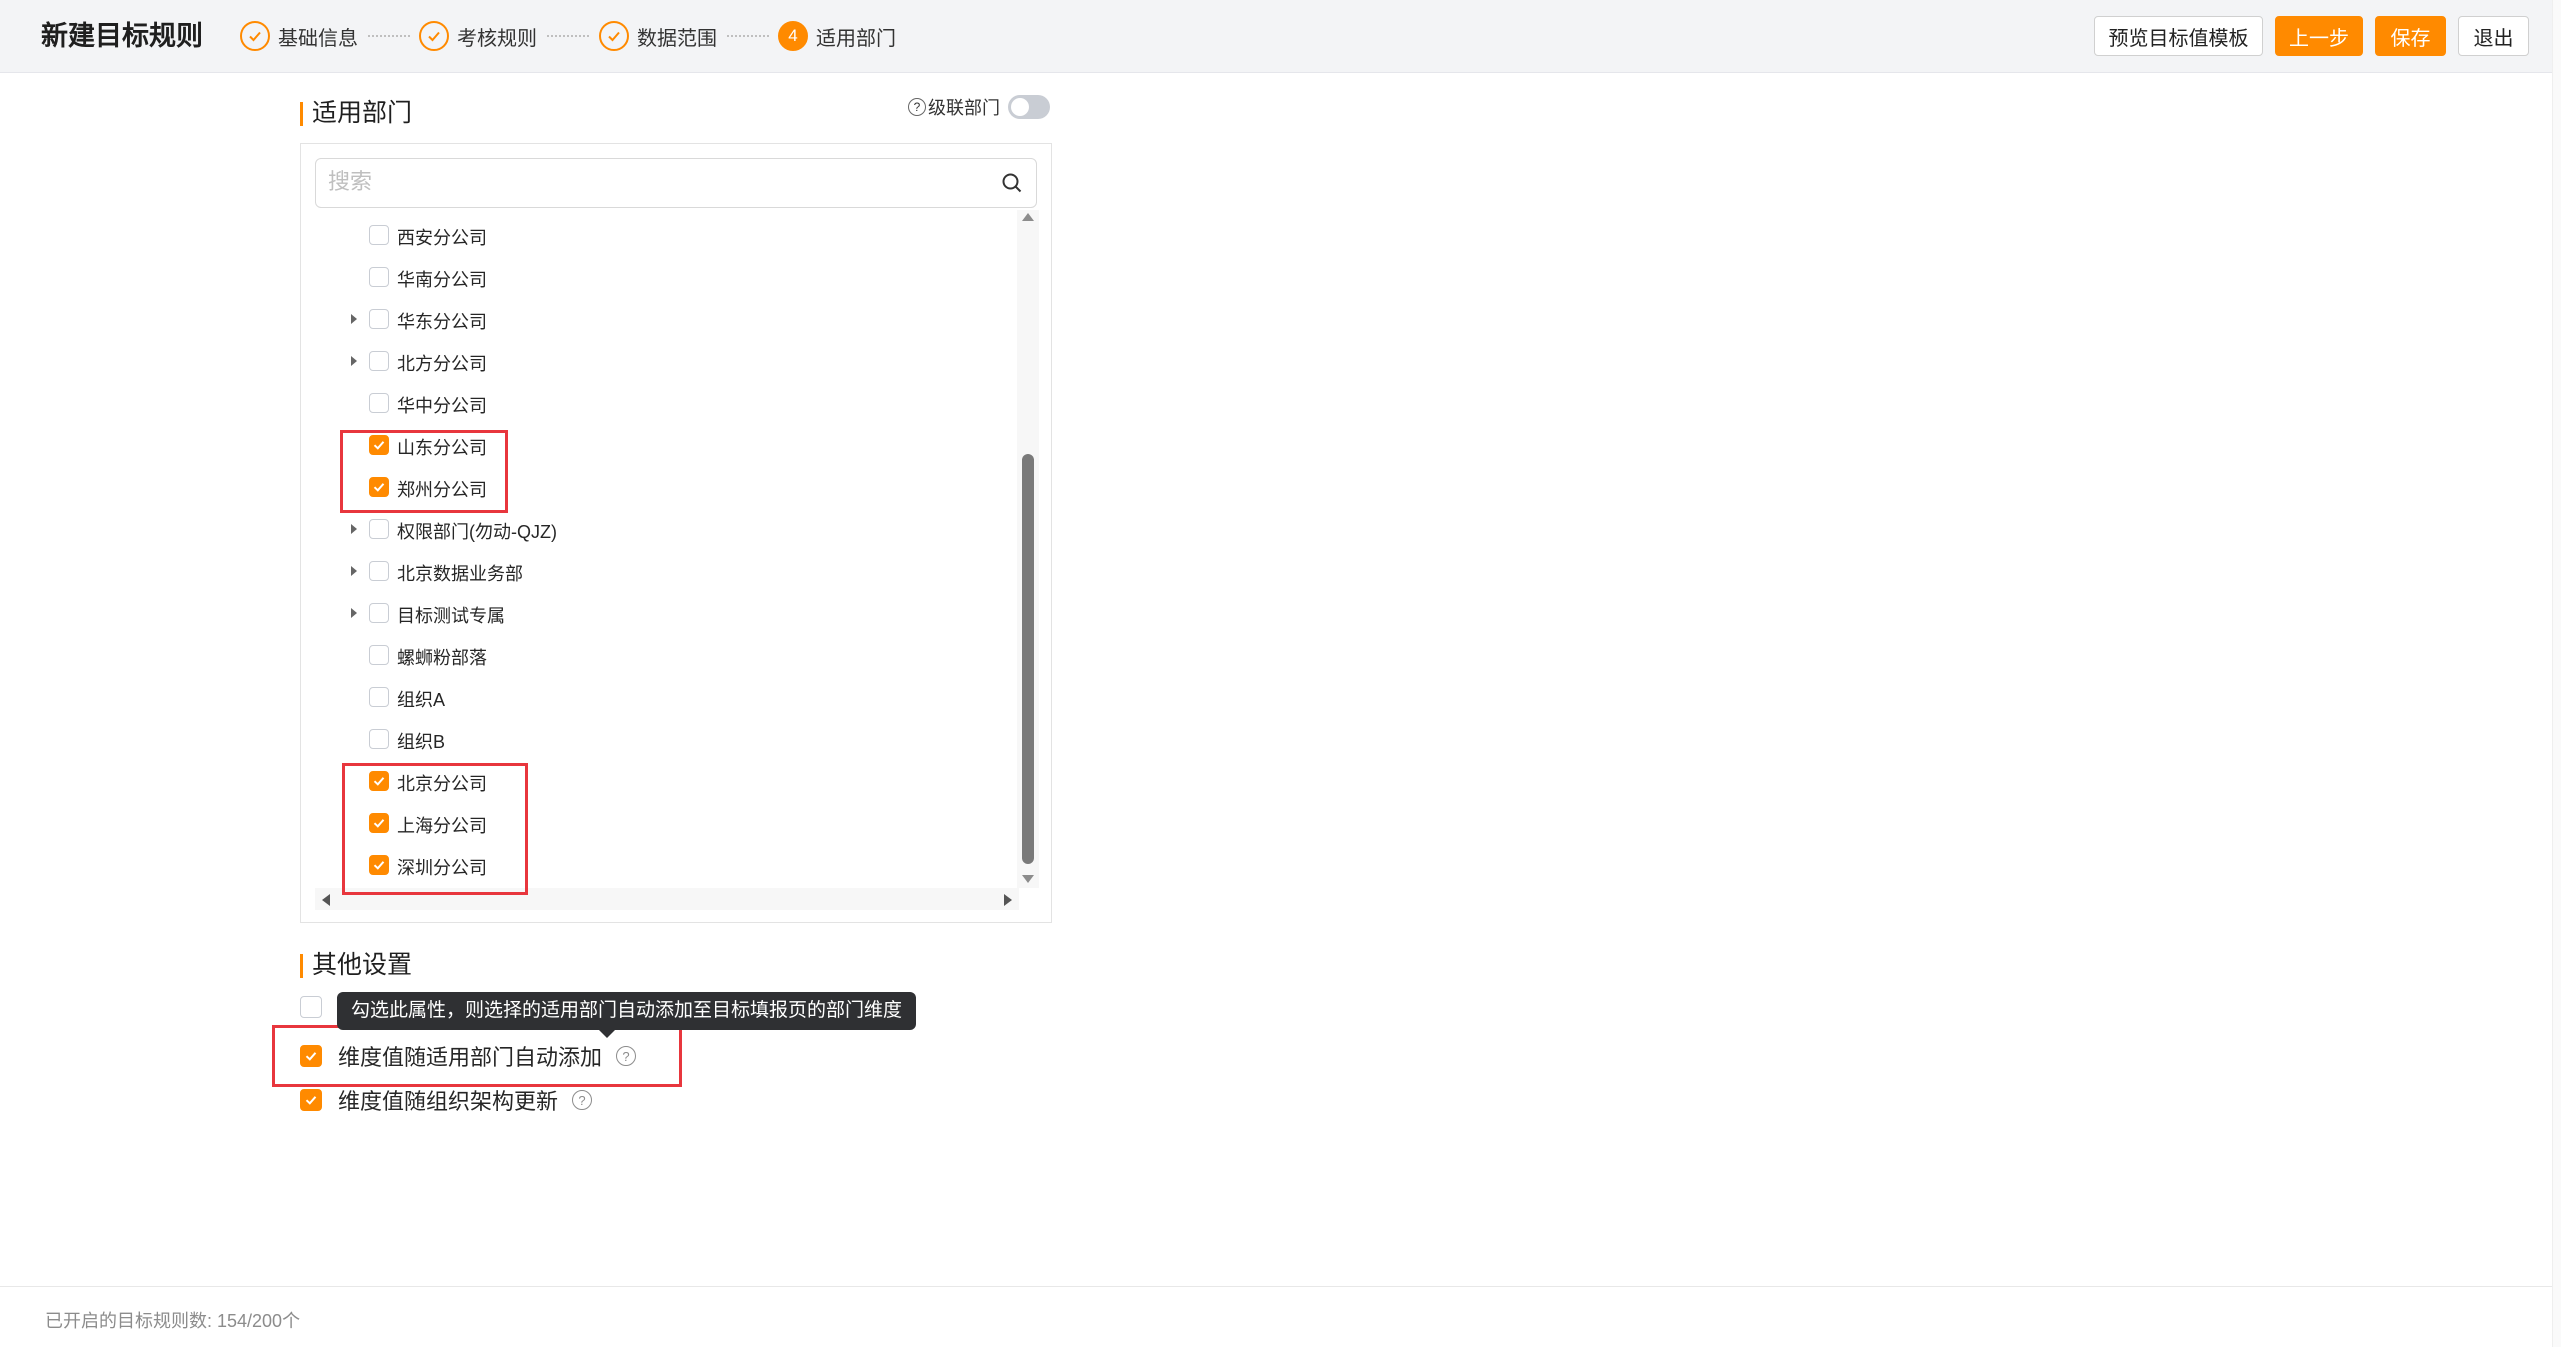 This screenshot has height=1347, width=2561. What do you see at coordinates (2178, 36) in the screenshot?
I see `preview-template-button: 预览目标值模板` at bounding box center [2178, 36].